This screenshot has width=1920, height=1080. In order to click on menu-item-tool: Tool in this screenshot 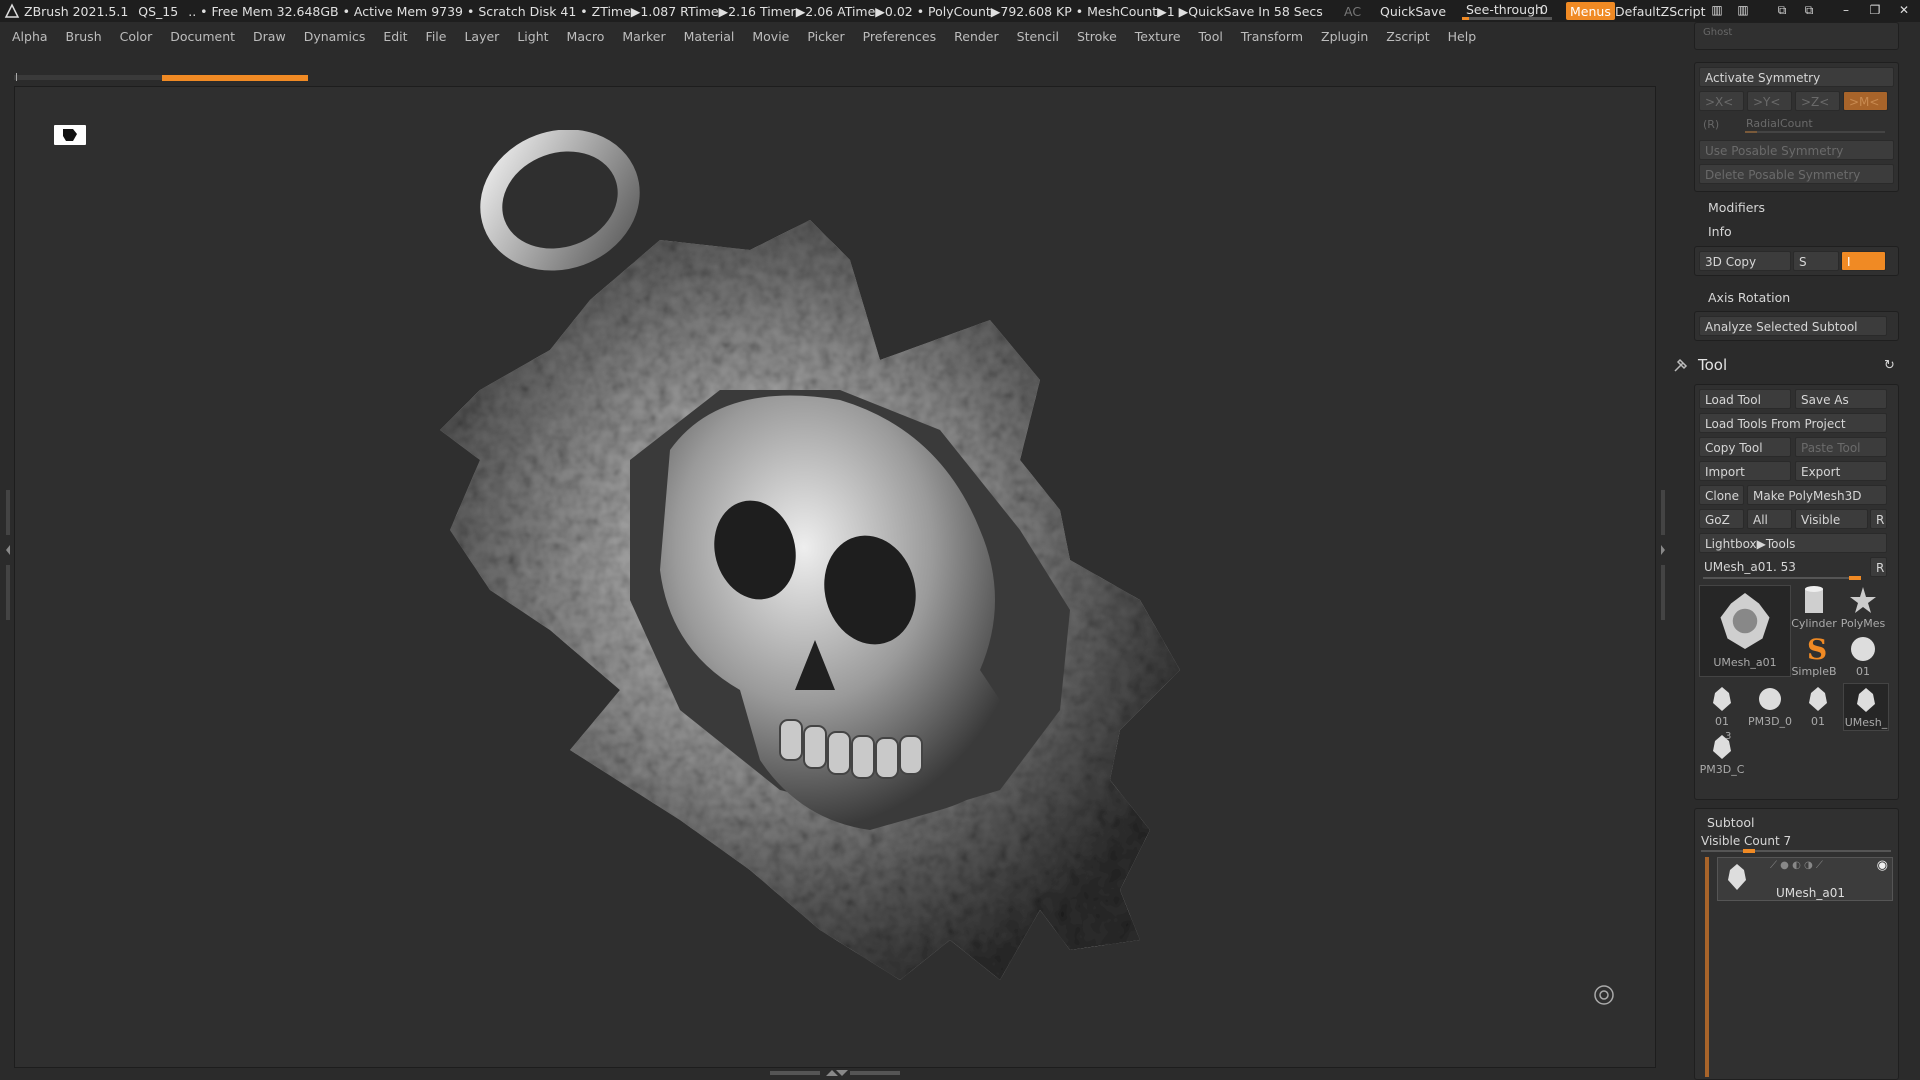, I will do `click(1211, 36)`.